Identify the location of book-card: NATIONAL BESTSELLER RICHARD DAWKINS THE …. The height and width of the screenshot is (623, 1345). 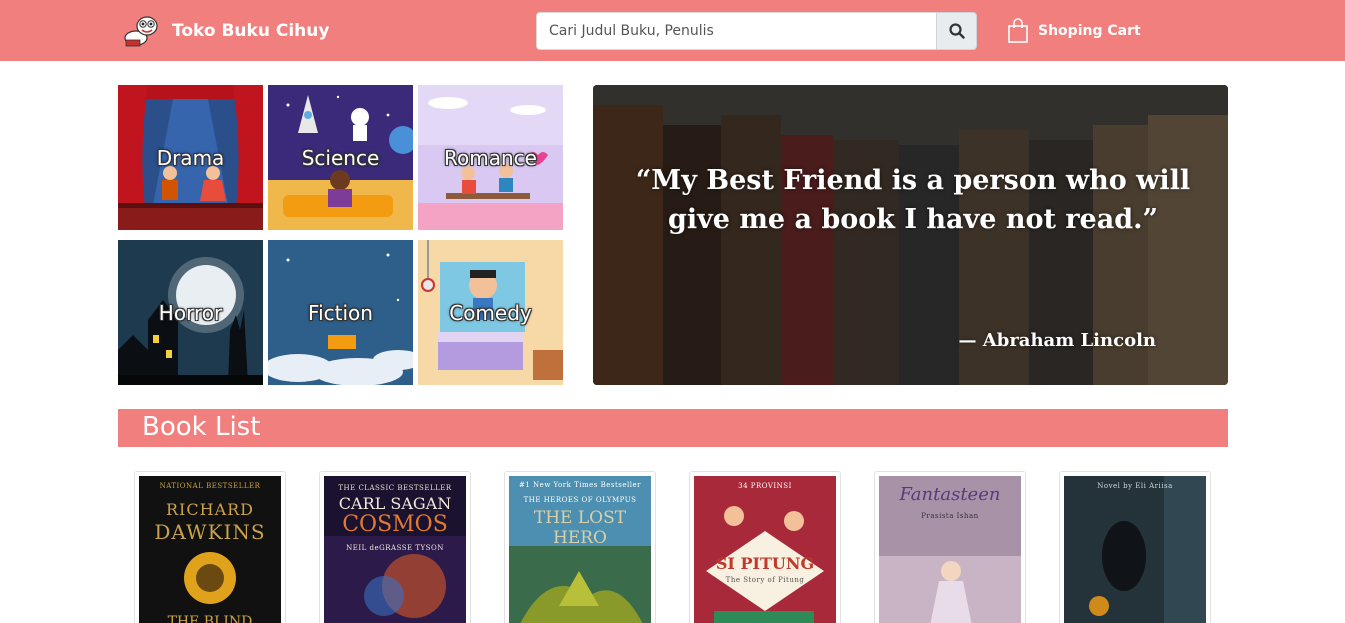
(210, 547).